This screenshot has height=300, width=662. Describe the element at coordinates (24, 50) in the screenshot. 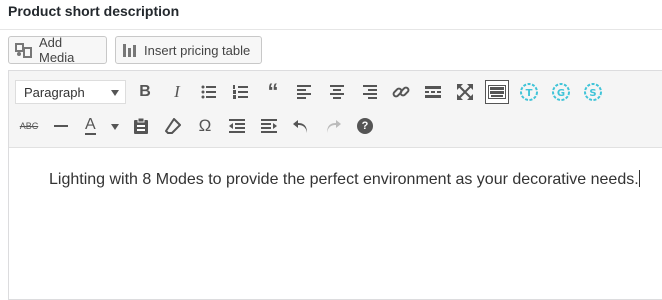

I see `media-icon` at that location.